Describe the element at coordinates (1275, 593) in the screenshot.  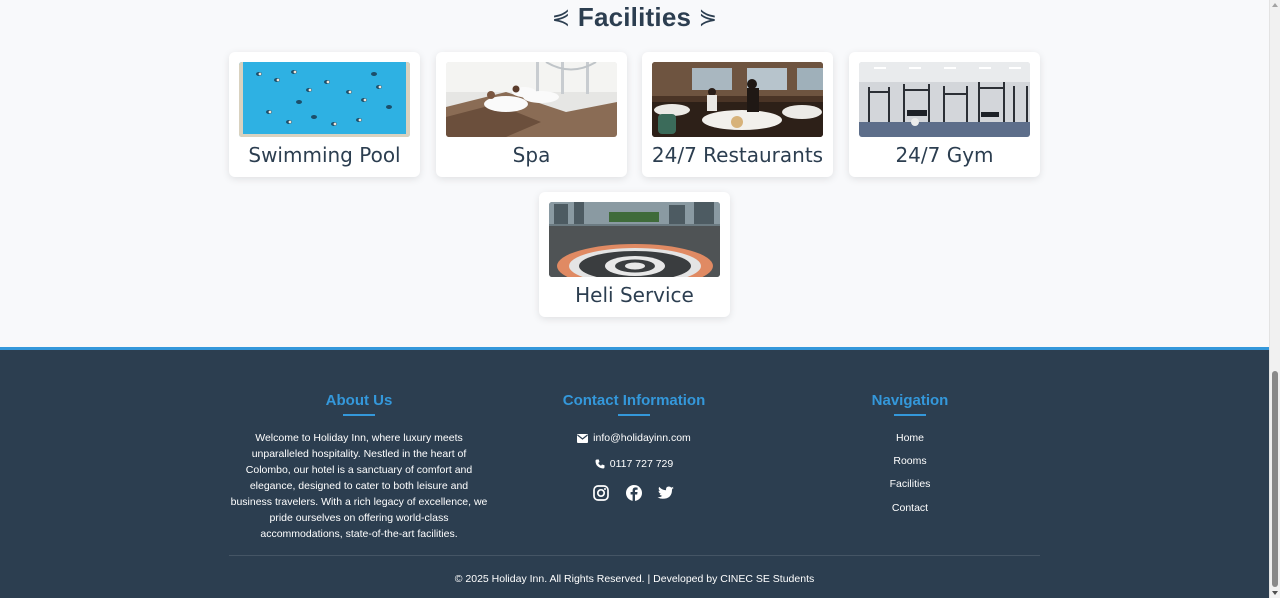
I see `scroll-down-arrow` at that location.